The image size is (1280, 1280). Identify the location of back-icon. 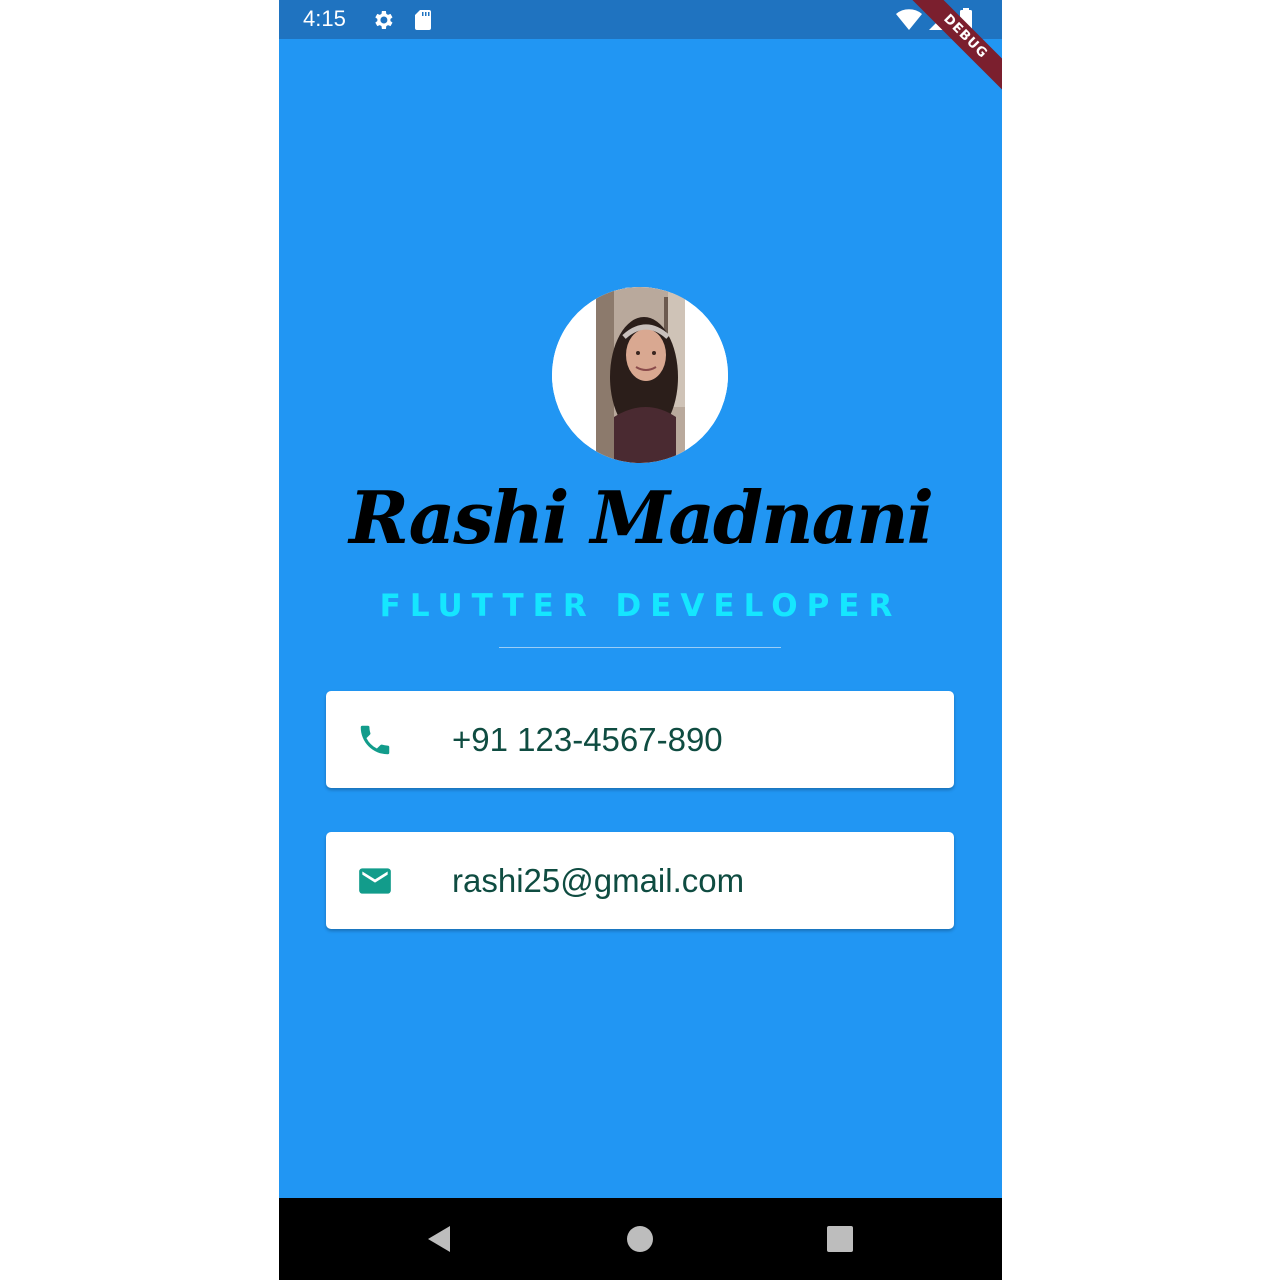
(439, 1239).